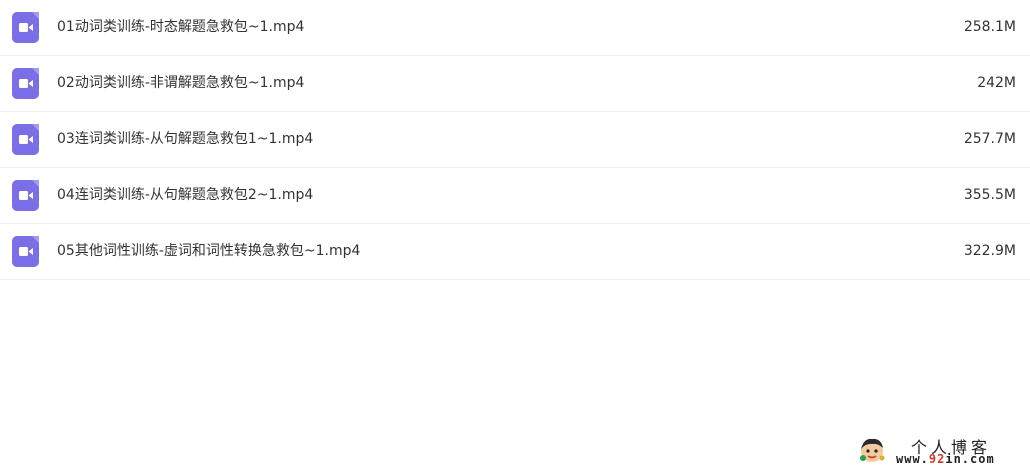 This screenshot has width=1030, height=472. I want to click on file-row: 01动词类训练-时态解题急救包~1.mp4 258.1M, so click(515, 28).